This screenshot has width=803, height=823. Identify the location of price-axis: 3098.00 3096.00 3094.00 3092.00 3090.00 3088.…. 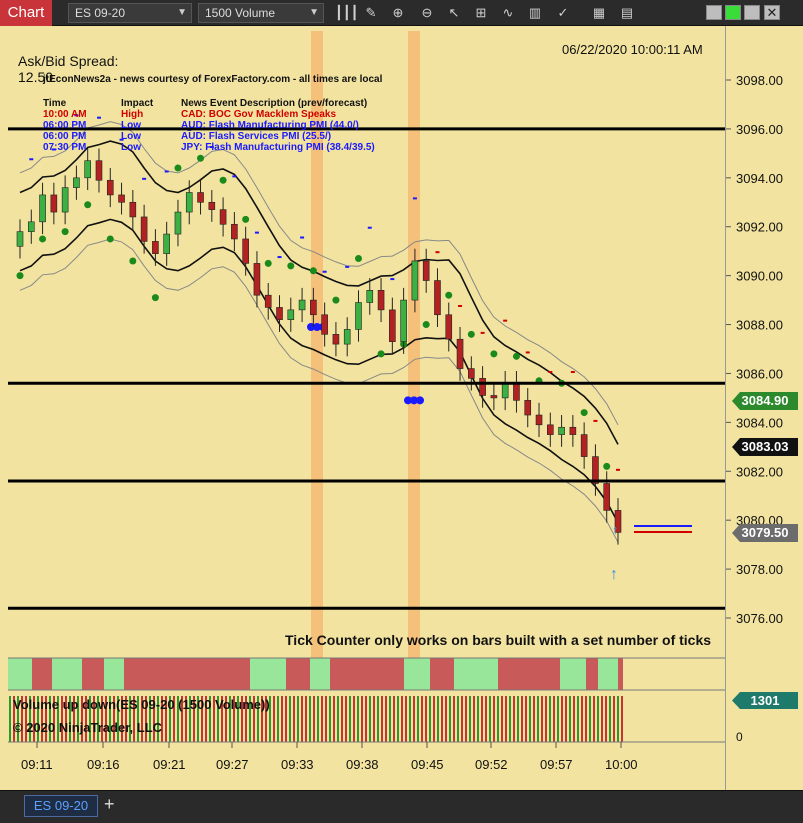
(764, 408).